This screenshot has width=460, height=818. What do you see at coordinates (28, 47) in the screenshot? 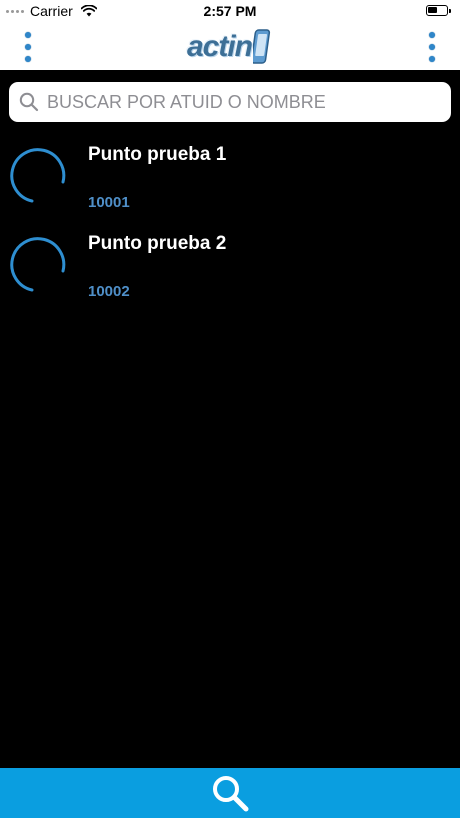
I see `left-menu-button` at bounding box center [28, 47].